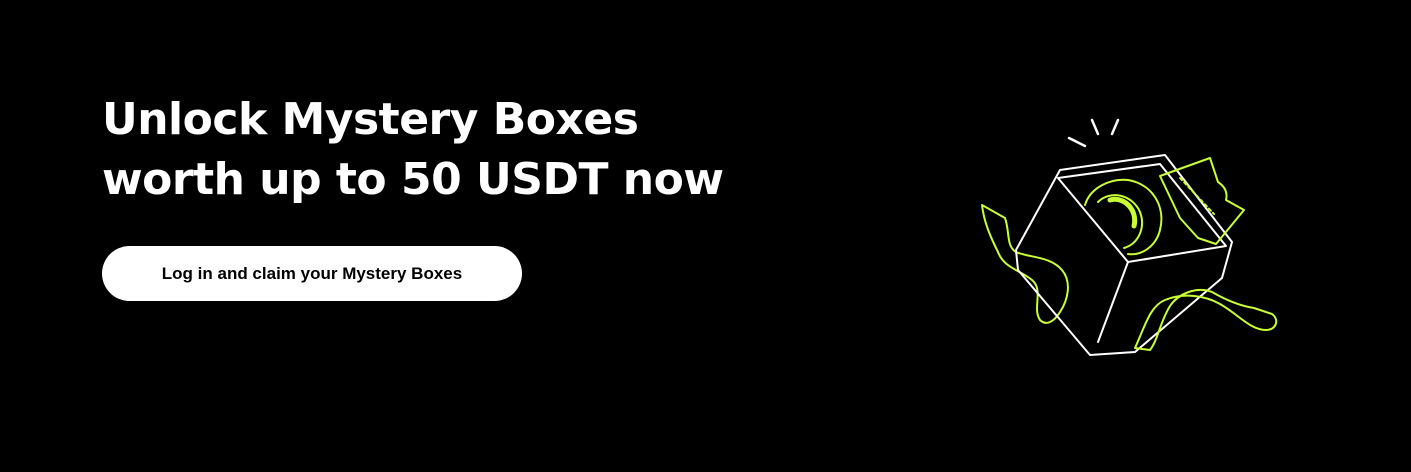  Describe the element at coordinates (312, 273) in the screenshot. I see `login-claim-button: Log in and claim your Mystery Boxes` at that location.